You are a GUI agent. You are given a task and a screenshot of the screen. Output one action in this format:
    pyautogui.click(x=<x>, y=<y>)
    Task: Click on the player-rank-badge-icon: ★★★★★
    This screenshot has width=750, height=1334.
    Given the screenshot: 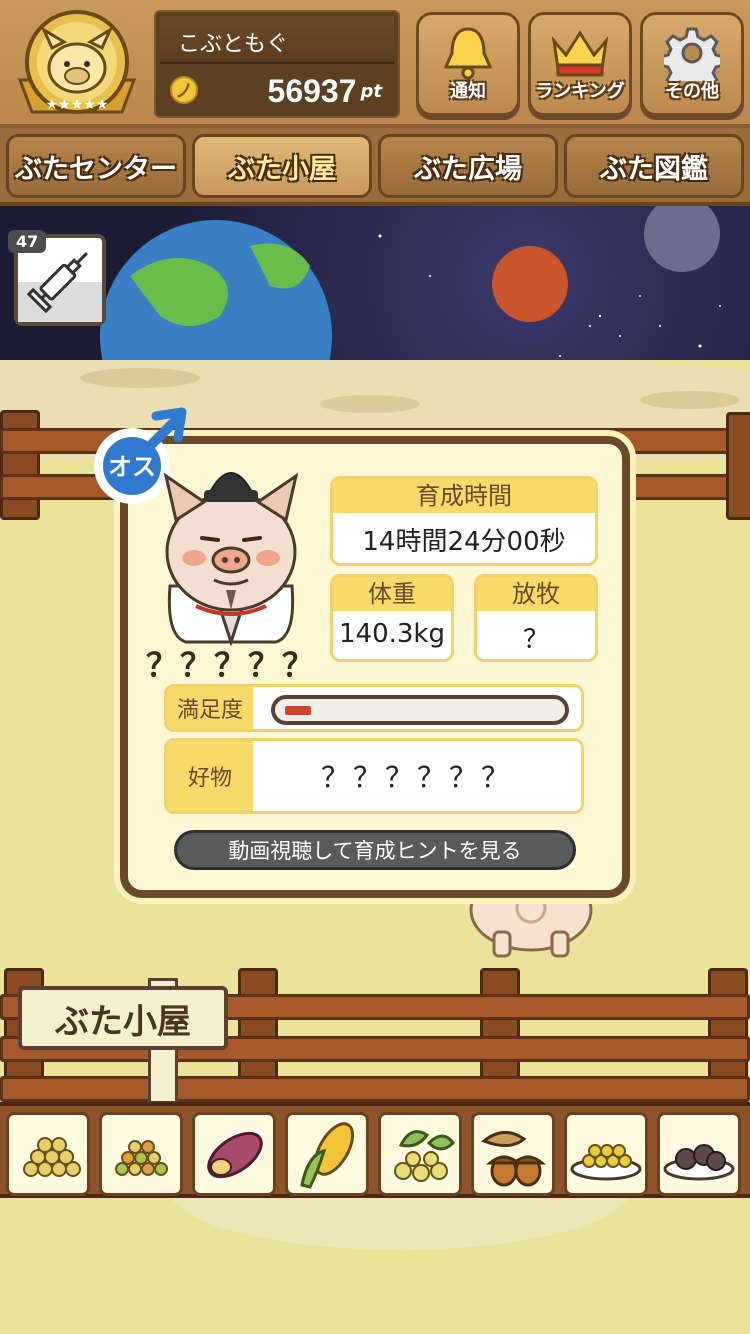 What is the action you would take?
    pyautogui.click(x=77, y=64)
    